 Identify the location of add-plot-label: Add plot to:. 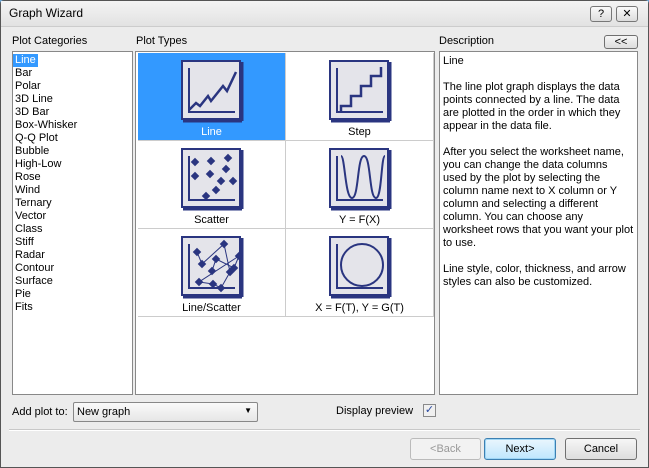
(40, 412).